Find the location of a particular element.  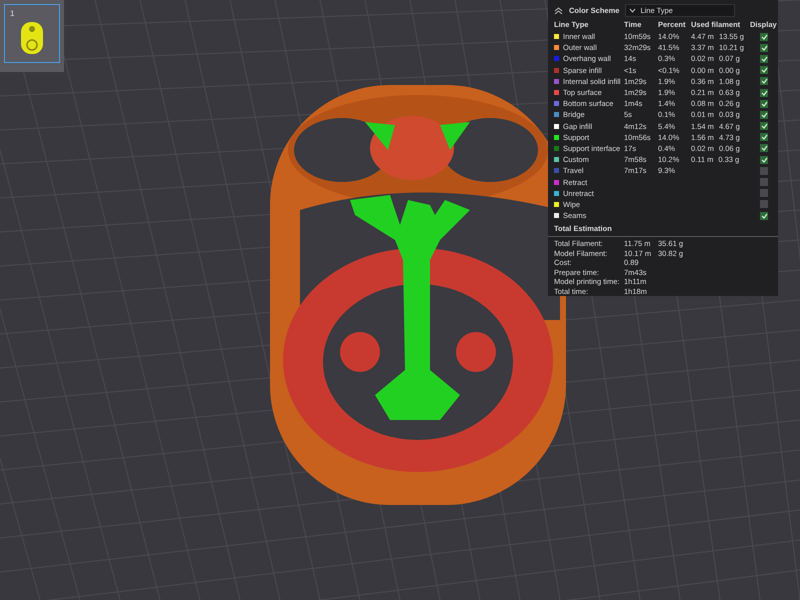

model-thumbnail-icon is located at coordinates (32, 38).